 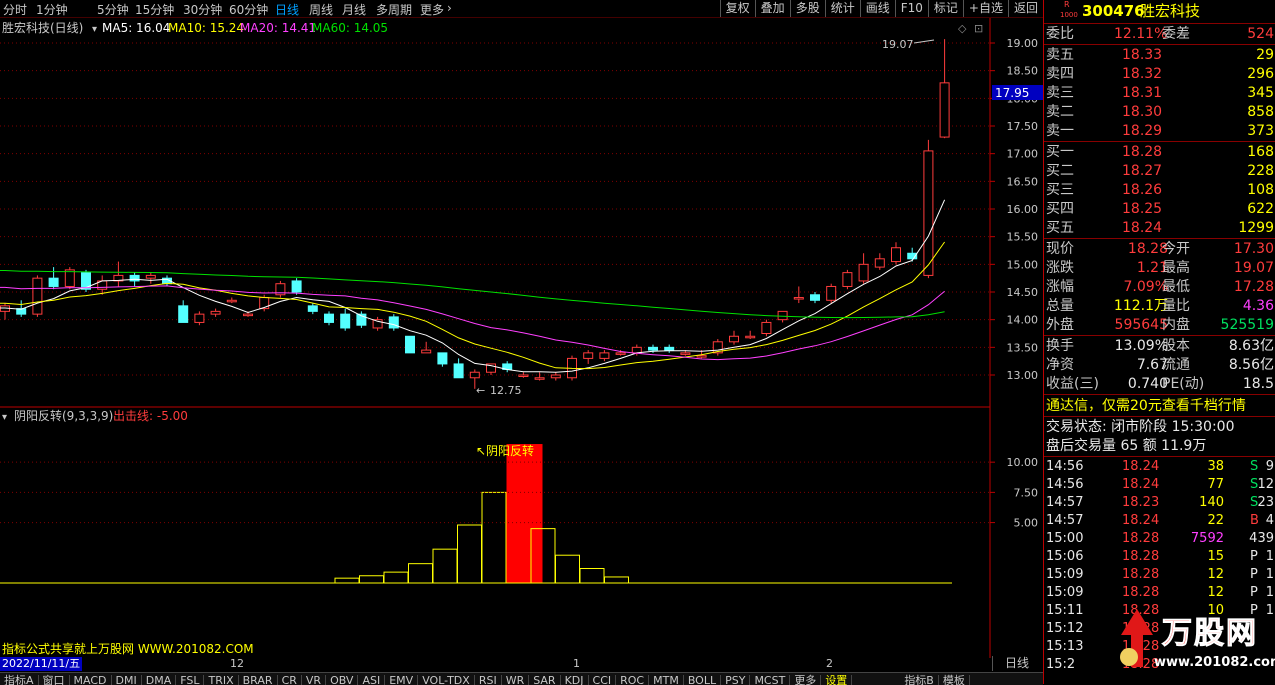 I want to click on ma-settings-icon: ▾, so click(x=94, y=29).